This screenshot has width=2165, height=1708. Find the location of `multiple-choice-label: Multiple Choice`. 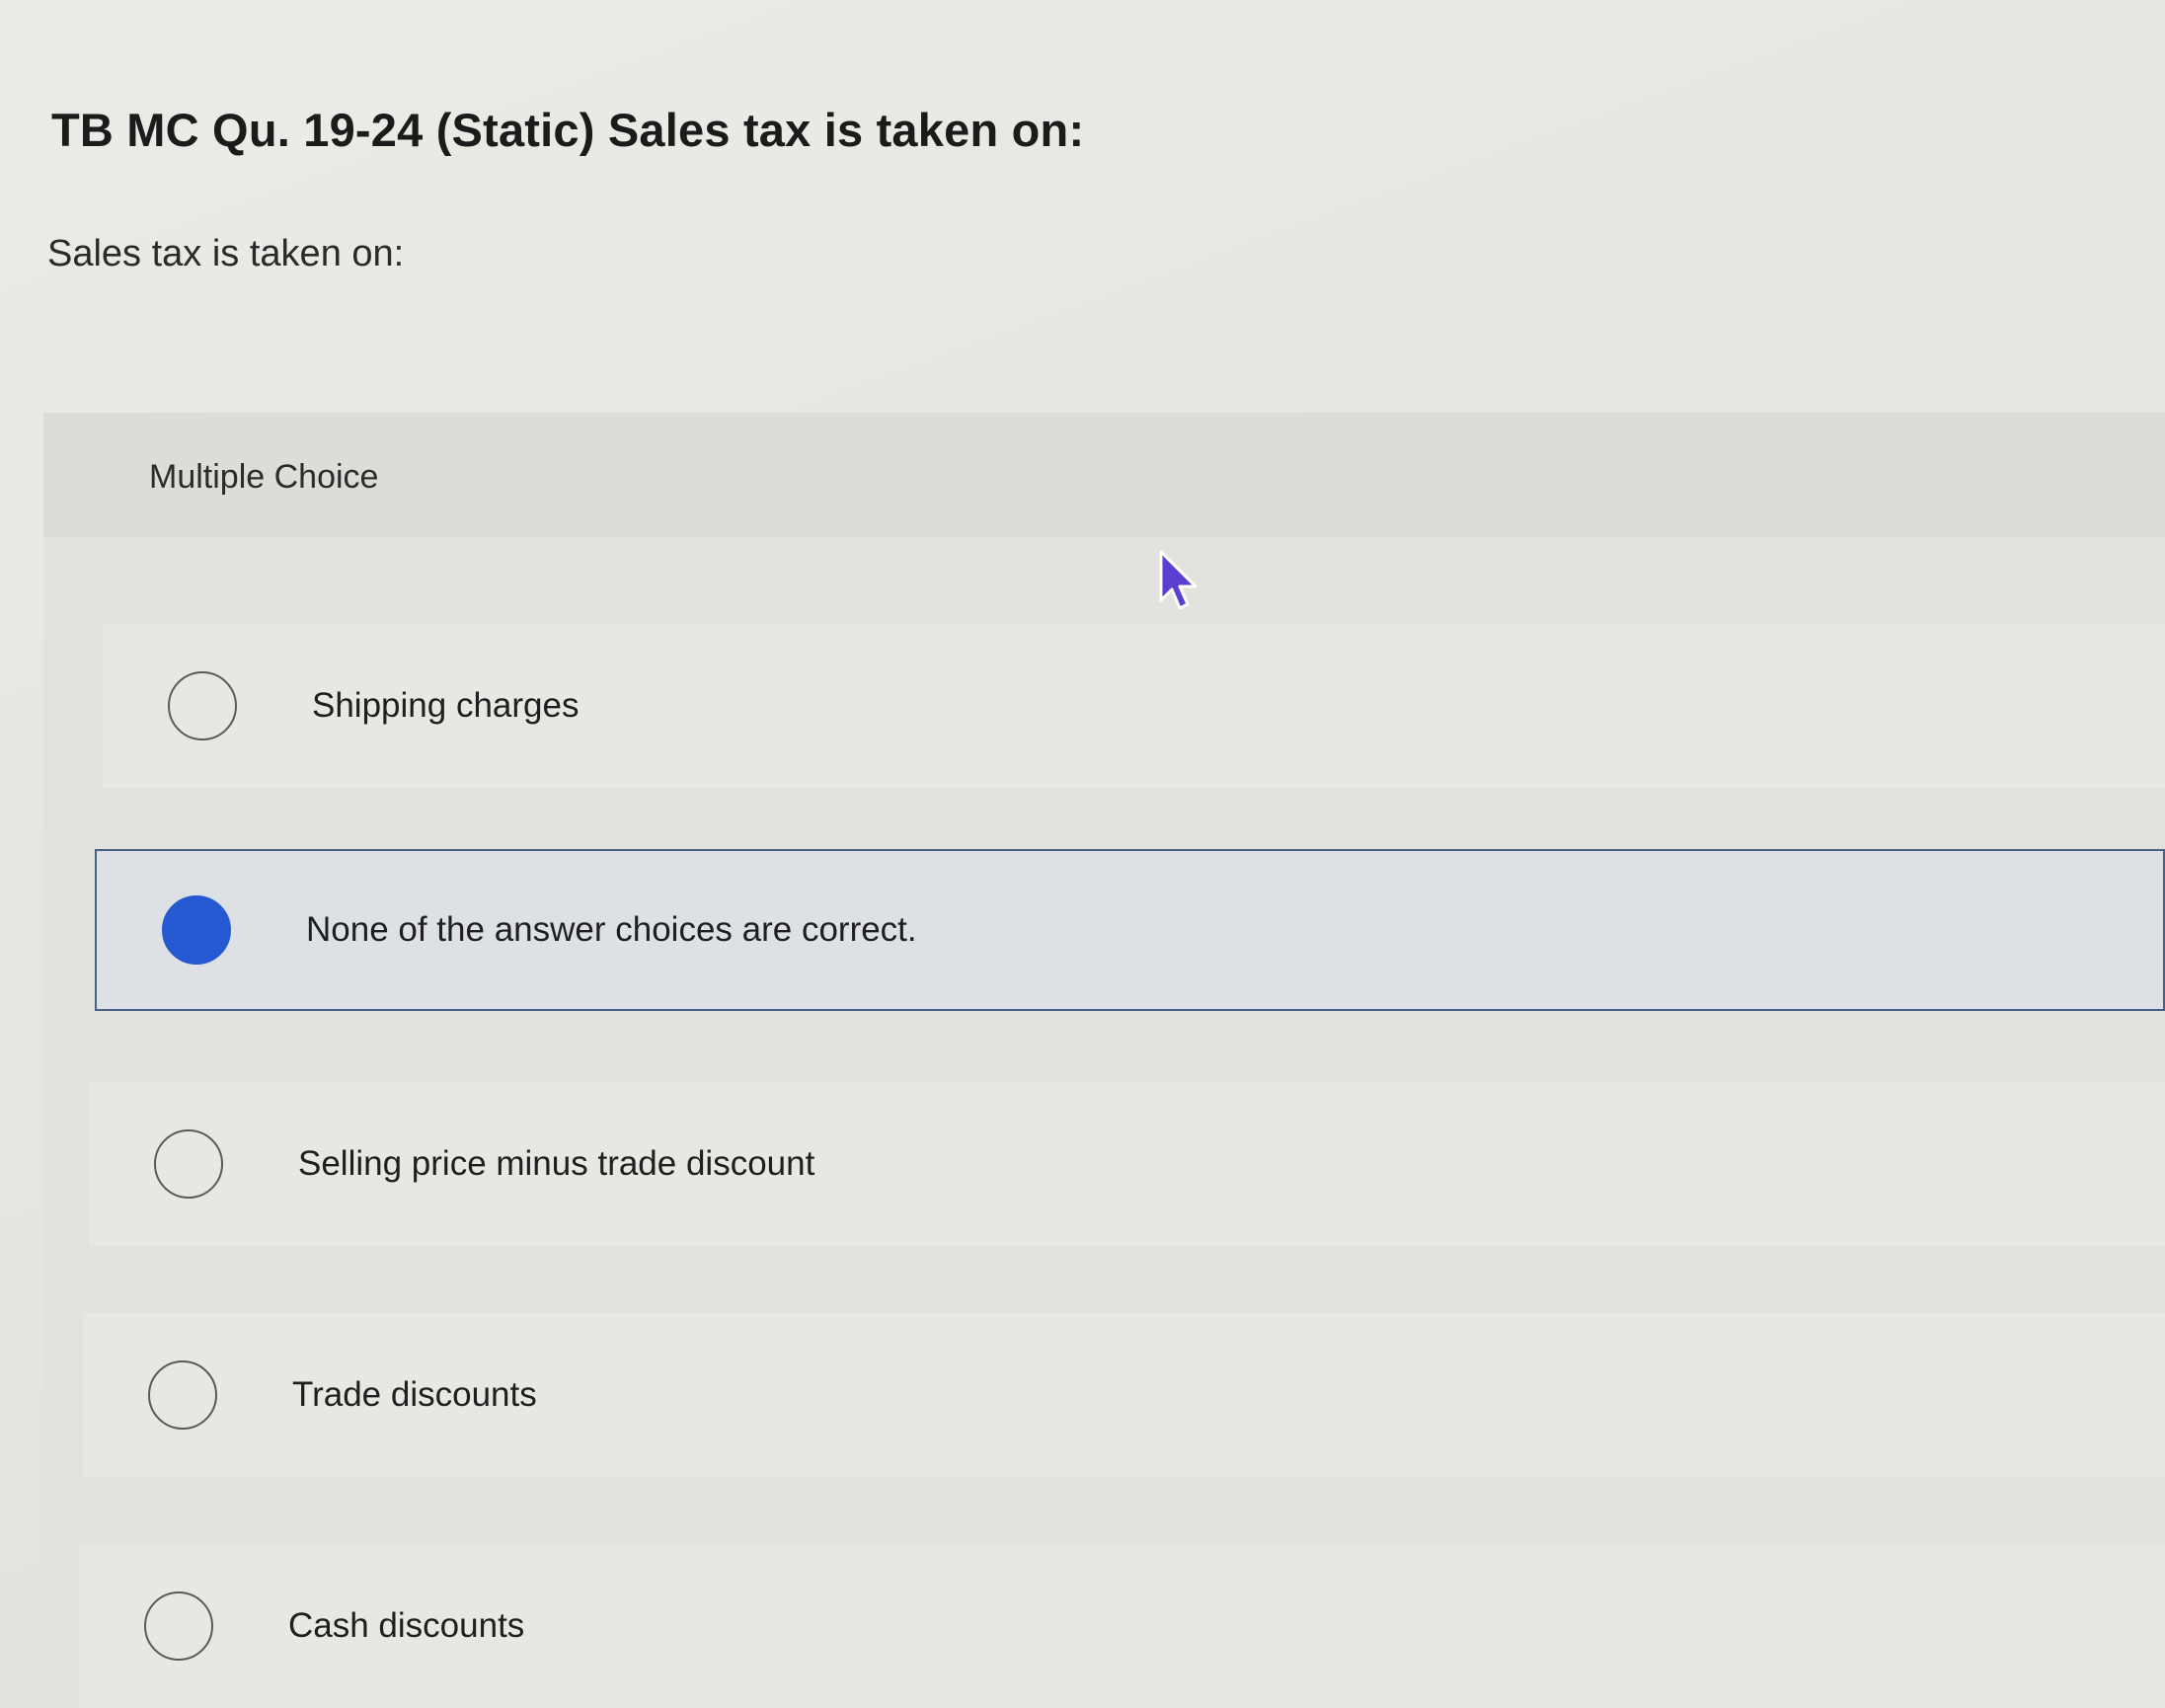

multiple-choice-label: Multiple Choice is located at coordinates (264, 477).